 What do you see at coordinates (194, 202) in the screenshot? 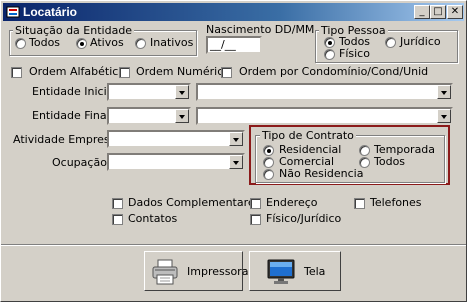
I see `dados-complementares-label: Dados Complementares` at bounding box center [194, 202].